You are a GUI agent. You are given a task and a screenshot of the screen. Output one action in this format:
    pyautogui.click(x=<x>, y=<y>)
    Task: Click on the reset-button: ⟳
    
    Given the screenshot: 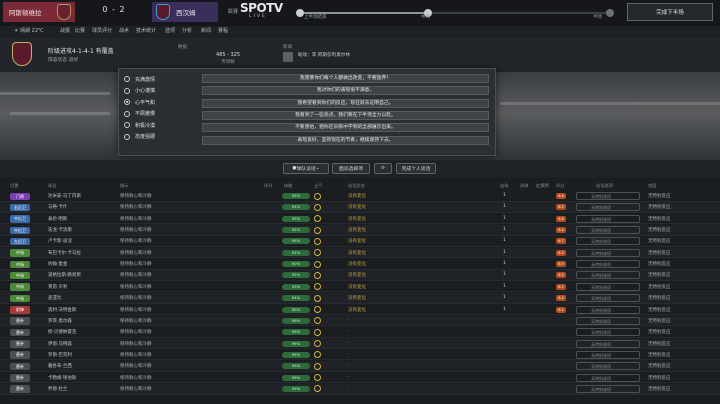 What is the action you would take?
    pyautogui.click(x=383, y=168)
    